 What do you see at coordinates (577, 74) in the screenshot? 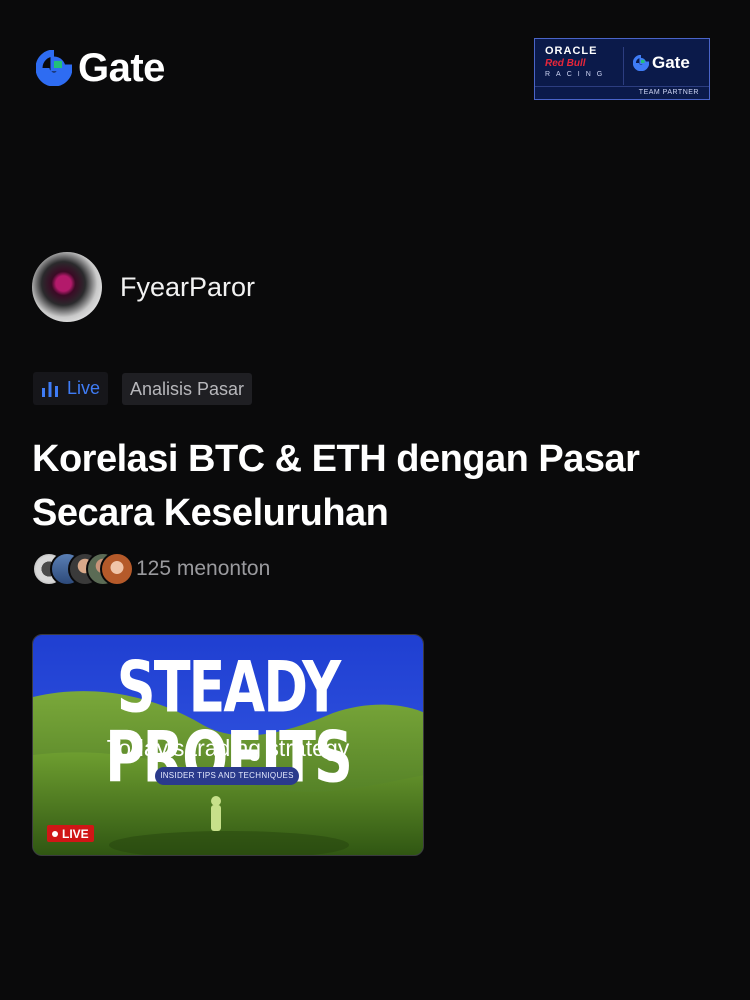
I see `racing-wordmark: RACING` at bounding box center [577, 74].